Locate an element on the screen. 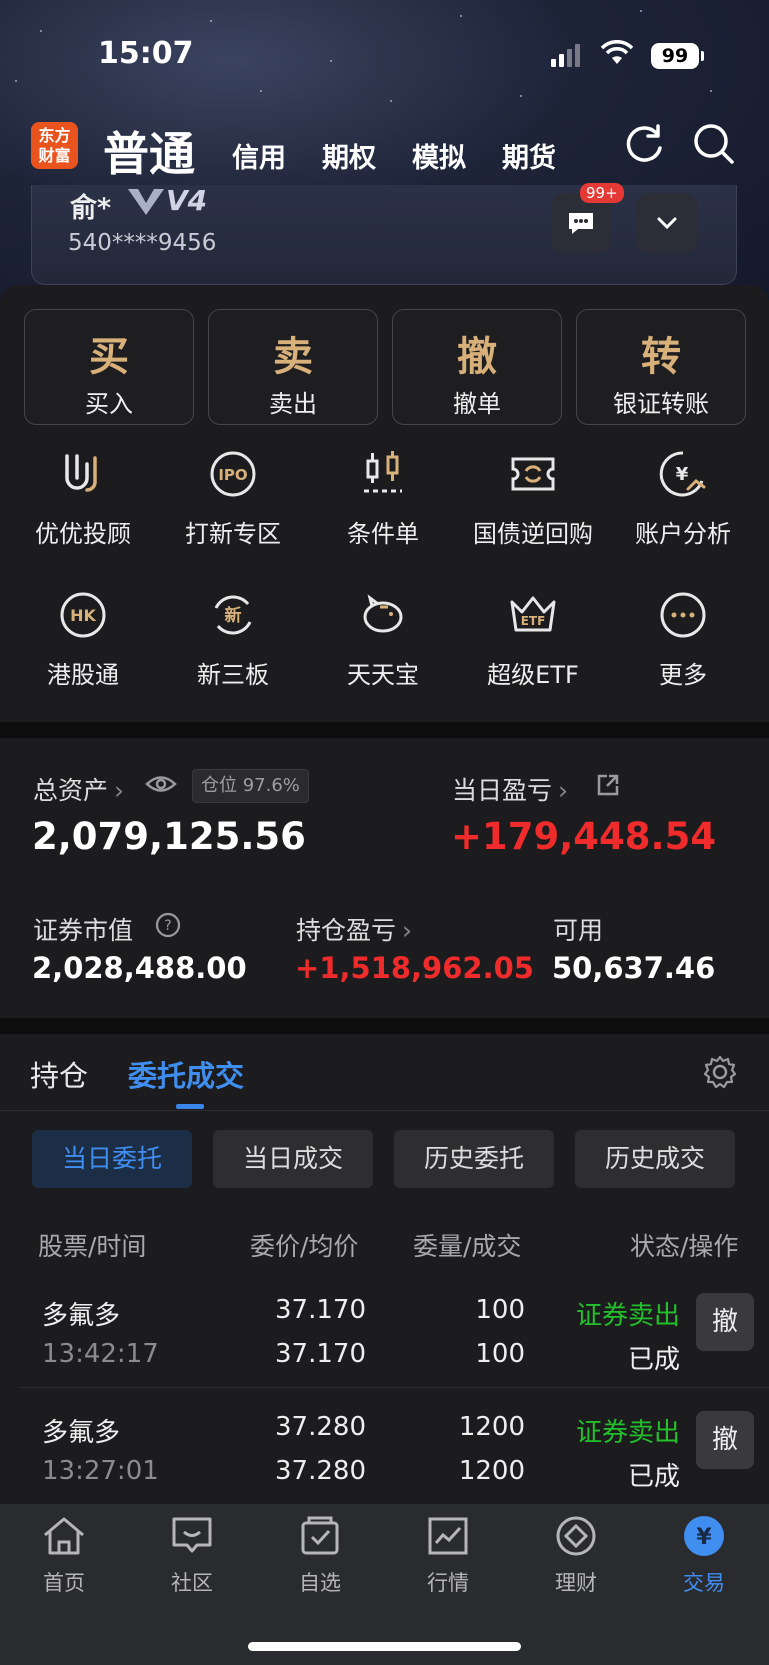 The height and width of the screenshot is (1665, 769). order-time: 13:42:17 is located at coordinates (100, 1354).